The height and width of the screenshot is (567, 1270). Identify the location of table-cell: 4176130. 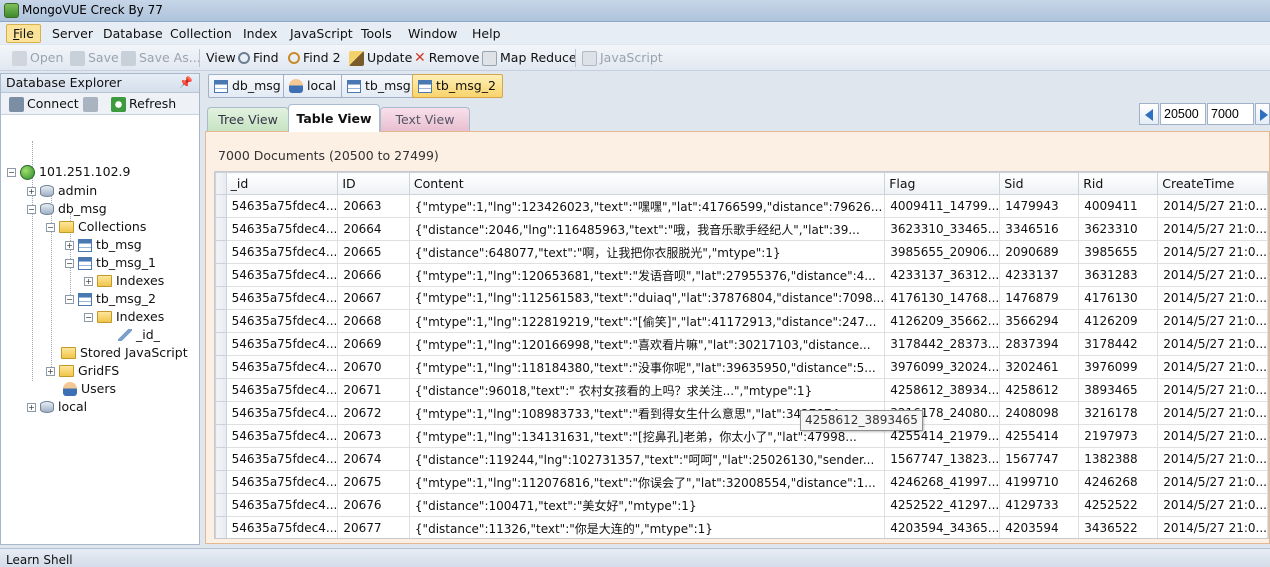
(1118, 298).